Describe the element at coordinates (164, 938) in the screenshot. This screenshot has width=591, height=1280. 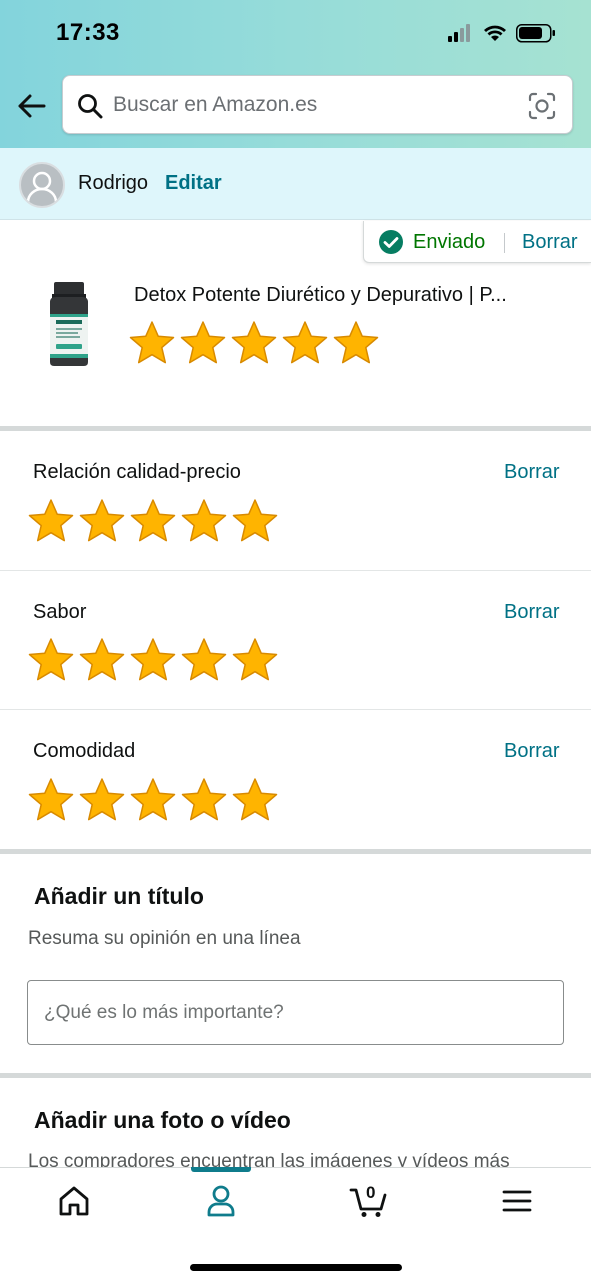
I see `add-title-subtitle: Resuma su opinión en una línea` at that location.